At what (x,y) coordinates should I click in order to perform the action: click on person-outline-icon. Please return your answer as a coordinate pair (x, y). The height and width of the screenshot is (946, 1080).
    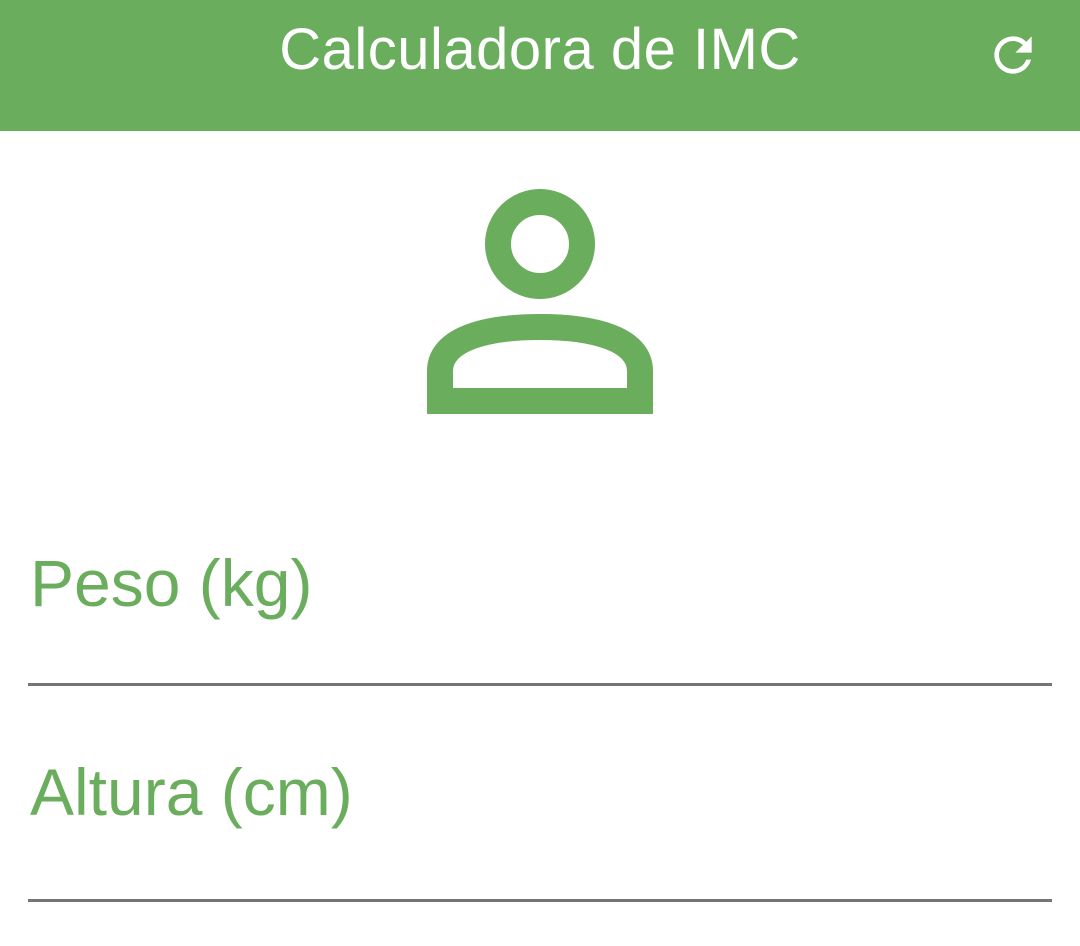
    Looking at the image, I should click on (540, 301).